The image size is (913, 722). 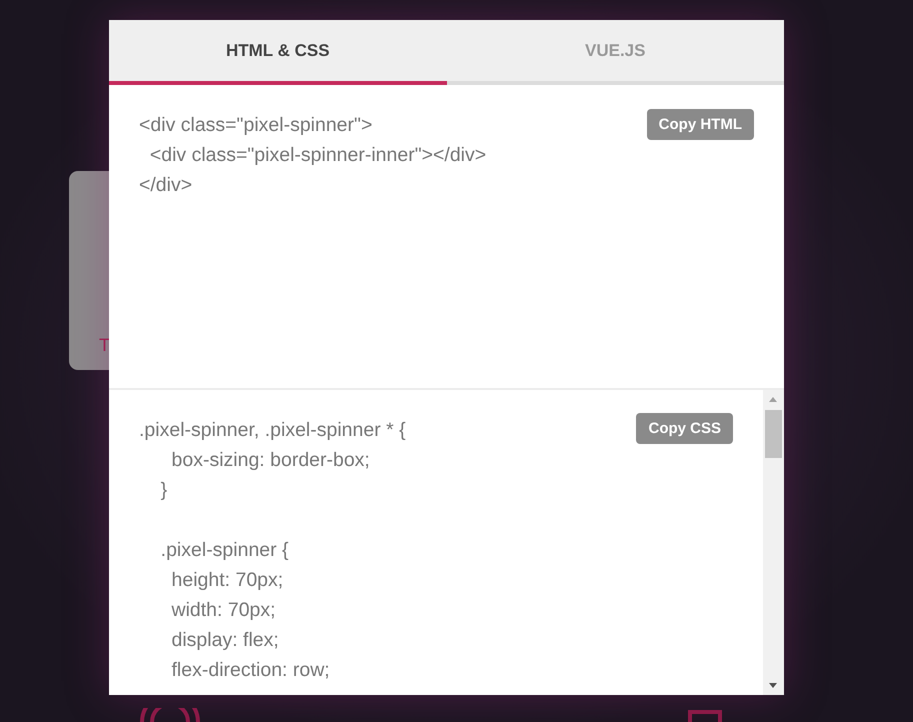 I want to click on code-line: </div>, so click(x=165, y=185).